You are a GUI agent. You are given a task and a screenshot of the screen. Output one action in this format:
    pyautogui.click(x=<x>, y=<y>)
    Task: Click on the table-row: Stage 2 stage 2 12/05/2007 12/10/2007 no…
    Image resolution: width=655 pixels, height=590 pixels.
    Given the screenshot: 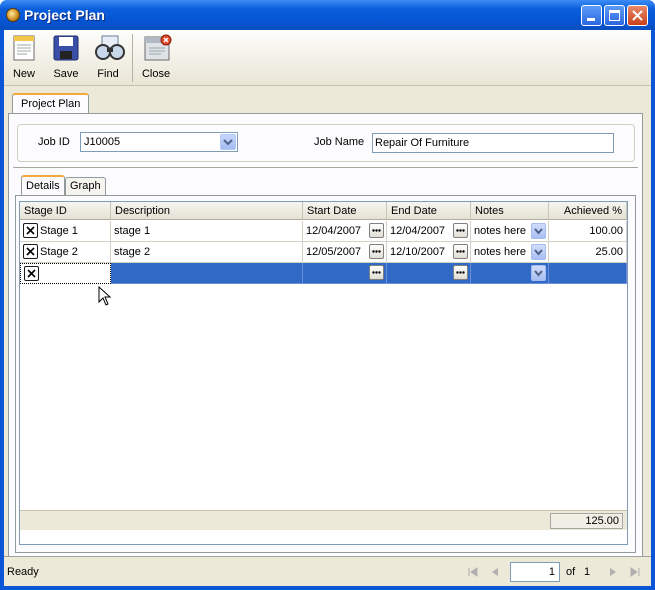 What is the action you would take?
    pyautogui.click(x=323, y=252)
    